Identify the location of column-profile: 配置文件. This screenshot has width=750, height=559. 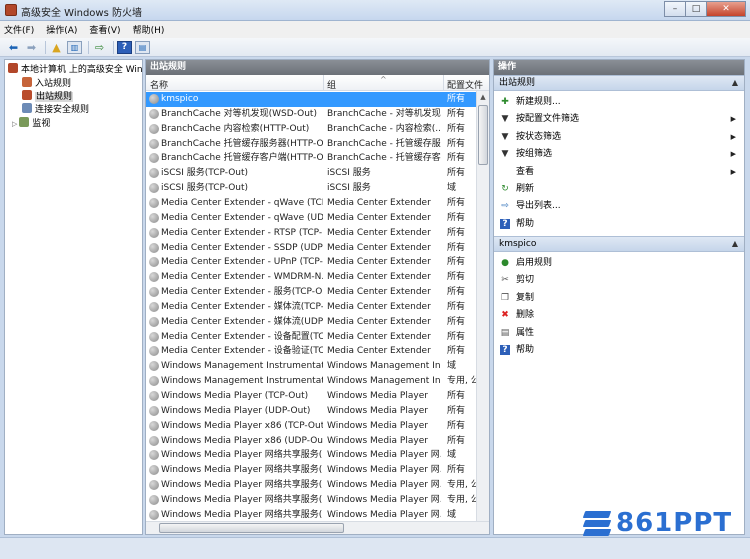
(465, 84).